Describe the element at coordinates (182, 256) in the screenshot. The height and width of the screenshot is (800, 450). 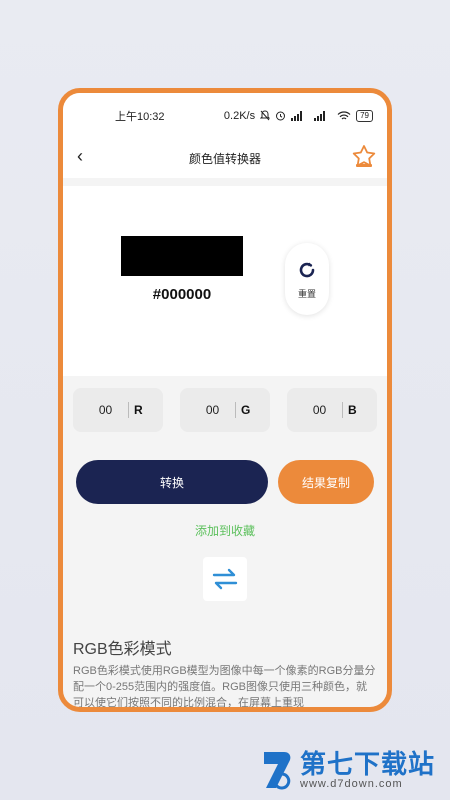
I see `color-swatch` at that location.